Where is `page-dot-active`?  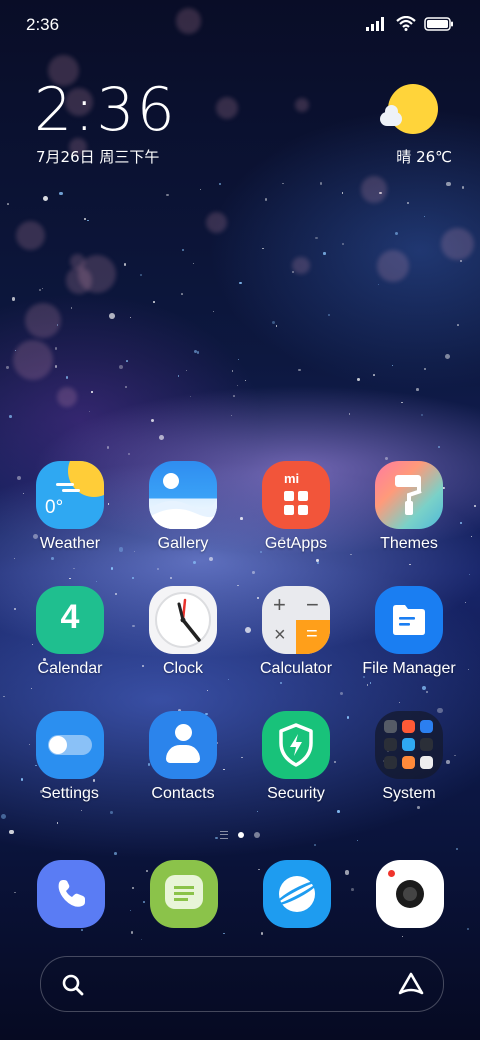
page-dot-active is located at coordinates (241, 835).